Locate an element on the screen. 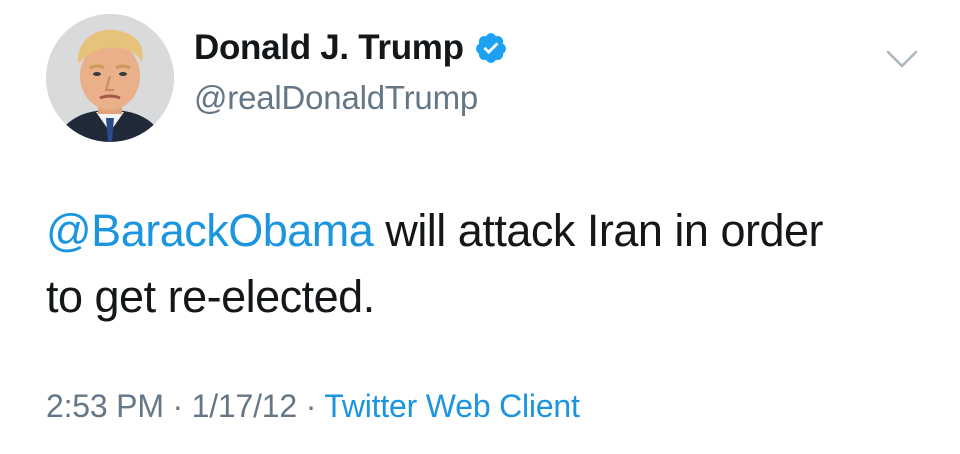  mention-link: @BarackObama is located at coordinates (210, 230).